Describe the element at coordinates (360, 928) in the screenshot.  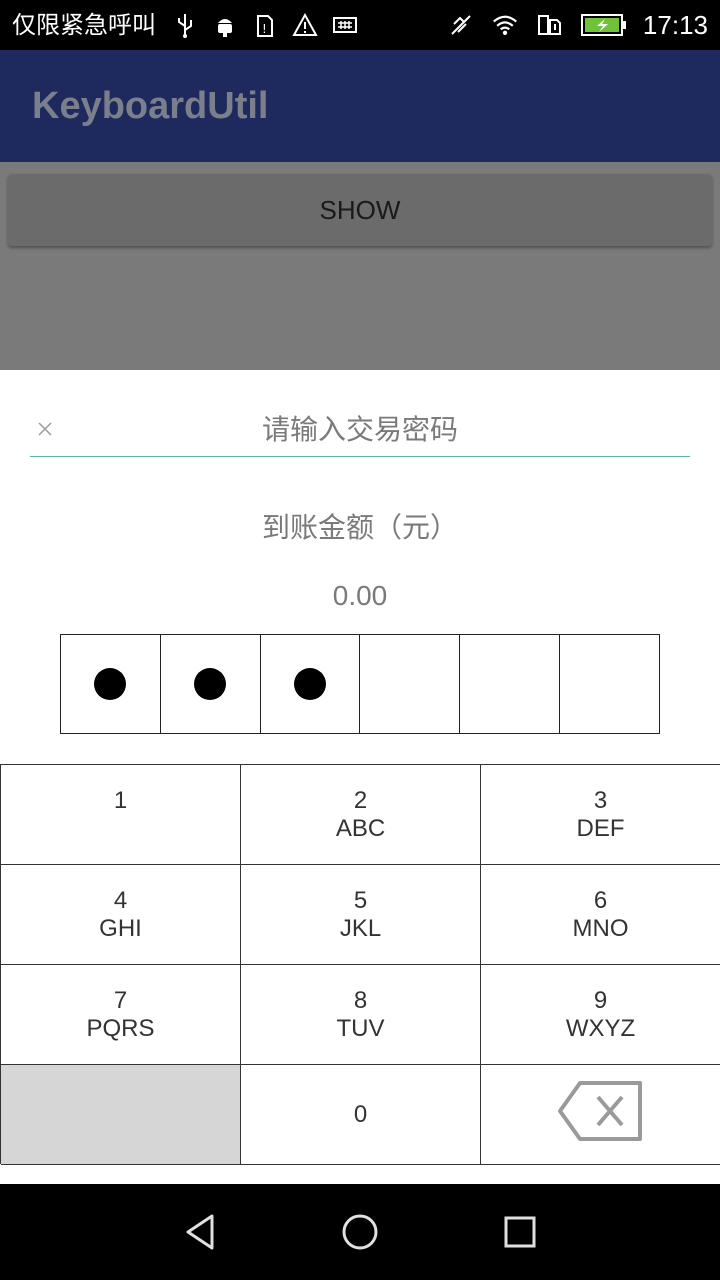
I see `key-letters: JKL` at that location.